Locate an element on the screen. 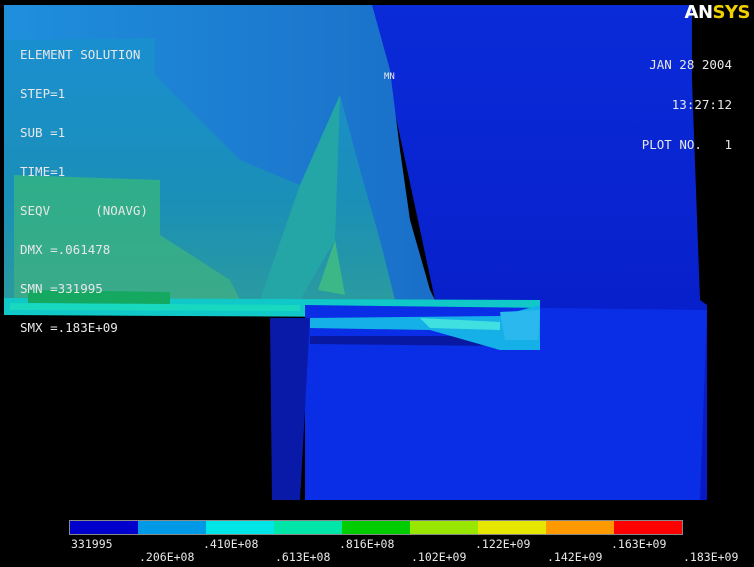 Image resolution: width=754 pixels, height=567 pixels. legend-tick-label: .102E+09 is located at coordinates (439, 557).